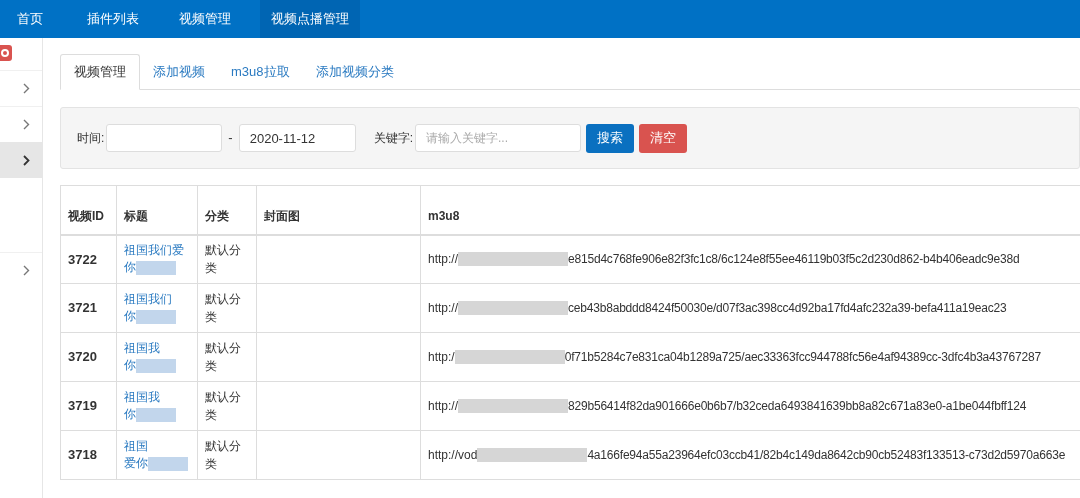 The height and width of the screenshot is (498, 1080). What do you see at coordinates (802, 357) in the screenshot?
I see `url-text: 0f71b5284c7e831ca04b1289a725/aec33363fcc944788fc56e4af94389cc-3dfc4b3a43767287` at bounding box center [802, 357].